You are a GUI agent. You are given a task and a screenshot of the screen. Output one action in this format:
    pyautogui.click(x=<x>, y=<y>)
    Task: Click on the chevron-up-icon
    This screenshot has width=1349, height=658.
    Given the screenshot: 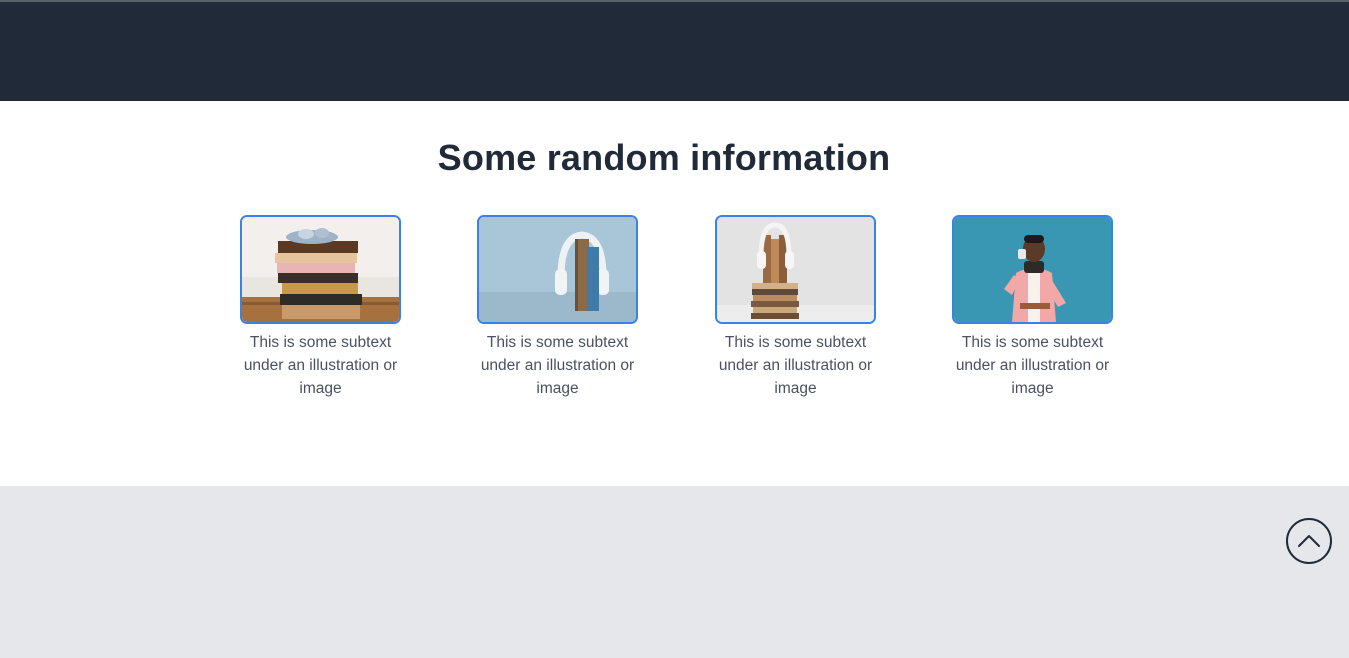 What is the action you would take?
    pyautogui.click(x=1309, y=541)
    